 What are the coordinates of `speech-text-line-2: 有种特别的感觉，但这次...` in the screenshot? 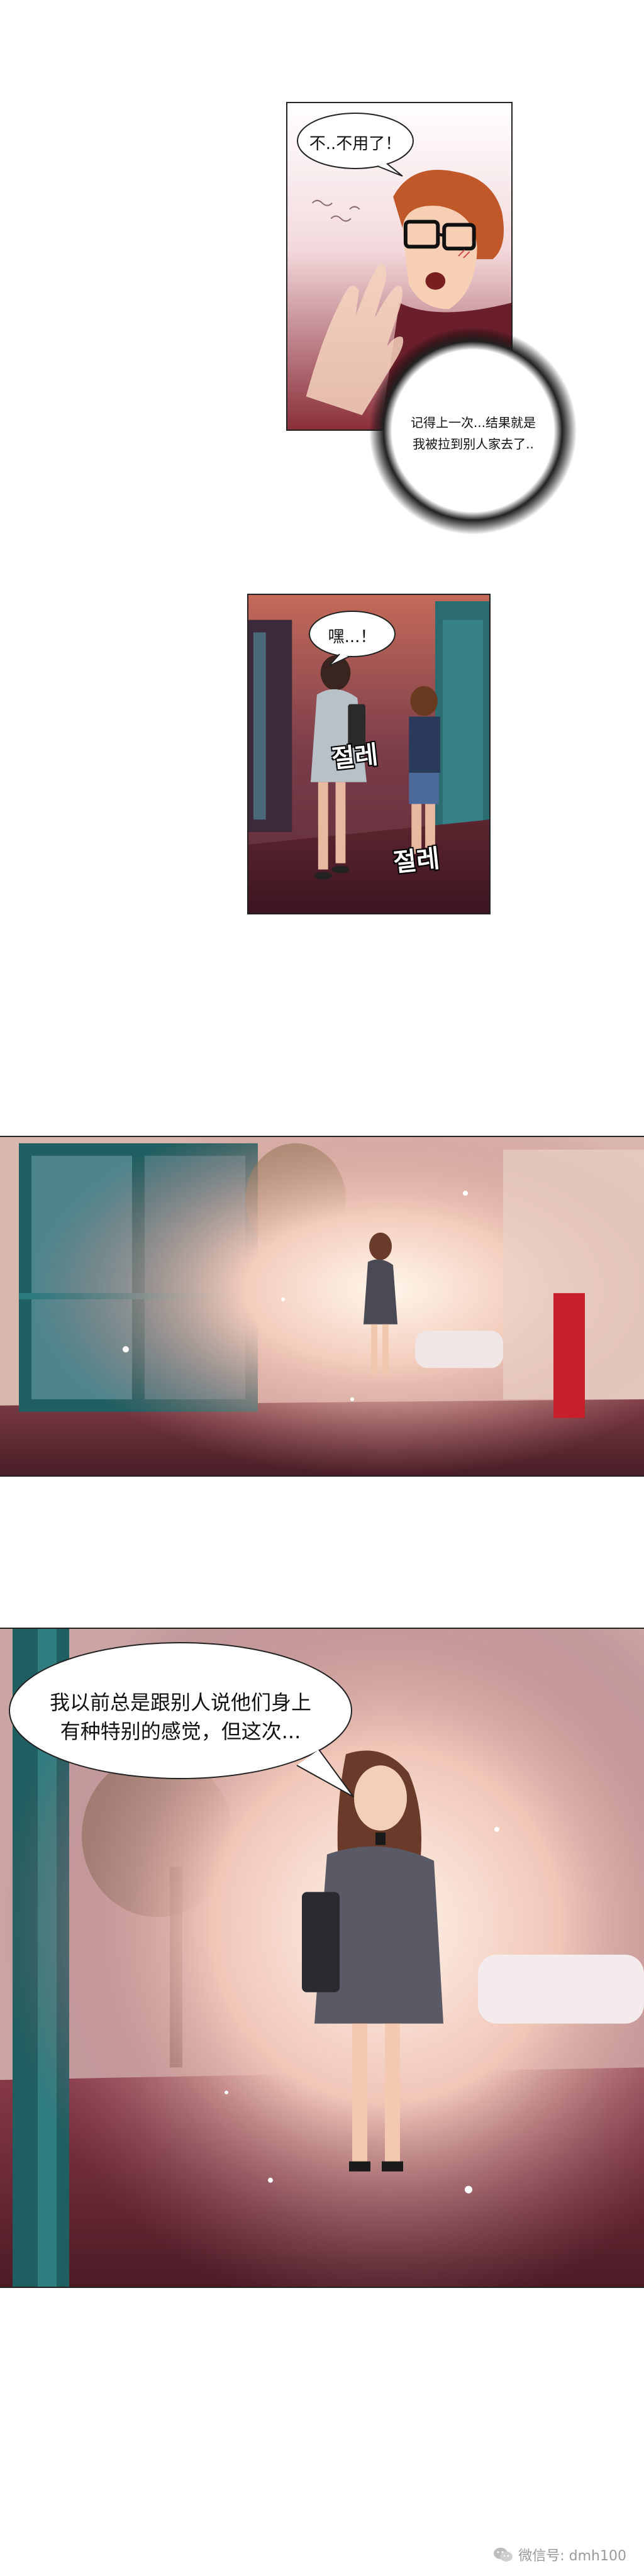 It's located at (180, 1731).